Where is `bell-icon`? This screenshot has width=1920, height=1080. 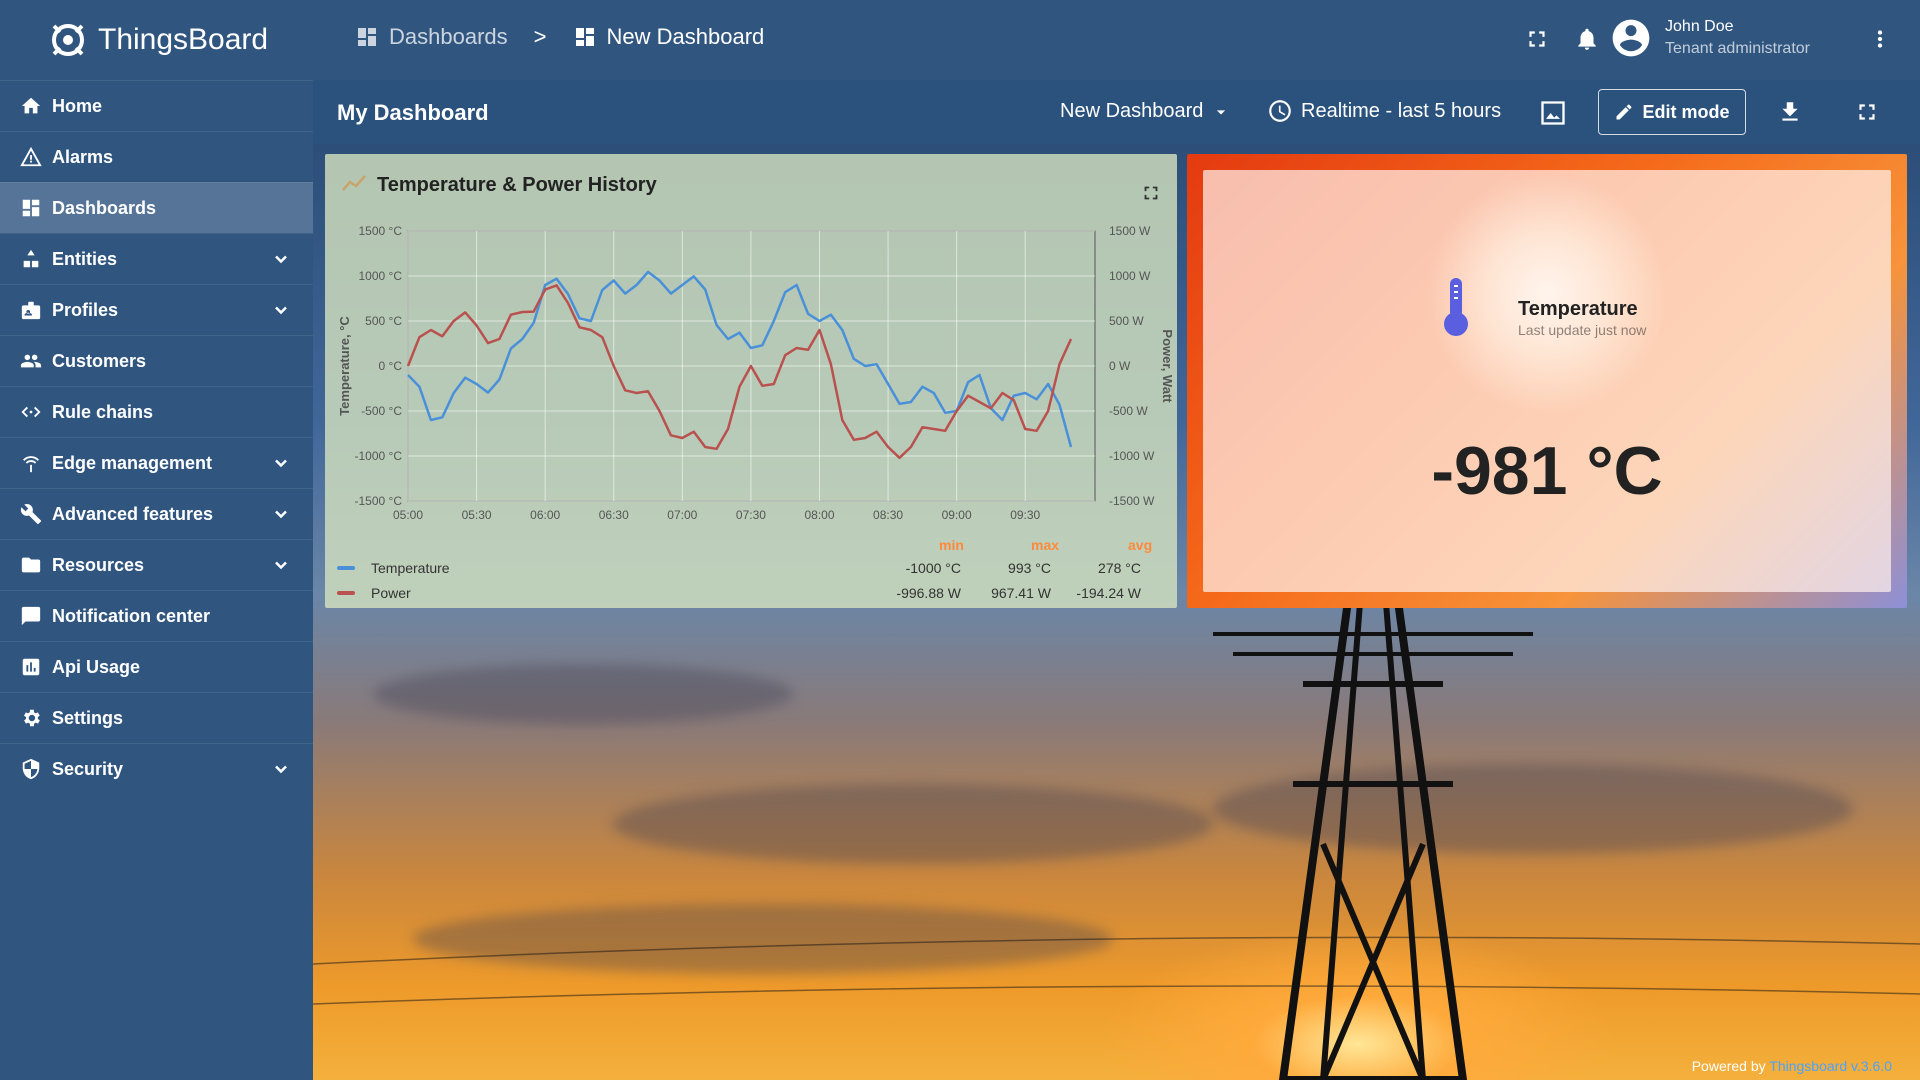 bell-icon is located at coordinates (1587, 41).